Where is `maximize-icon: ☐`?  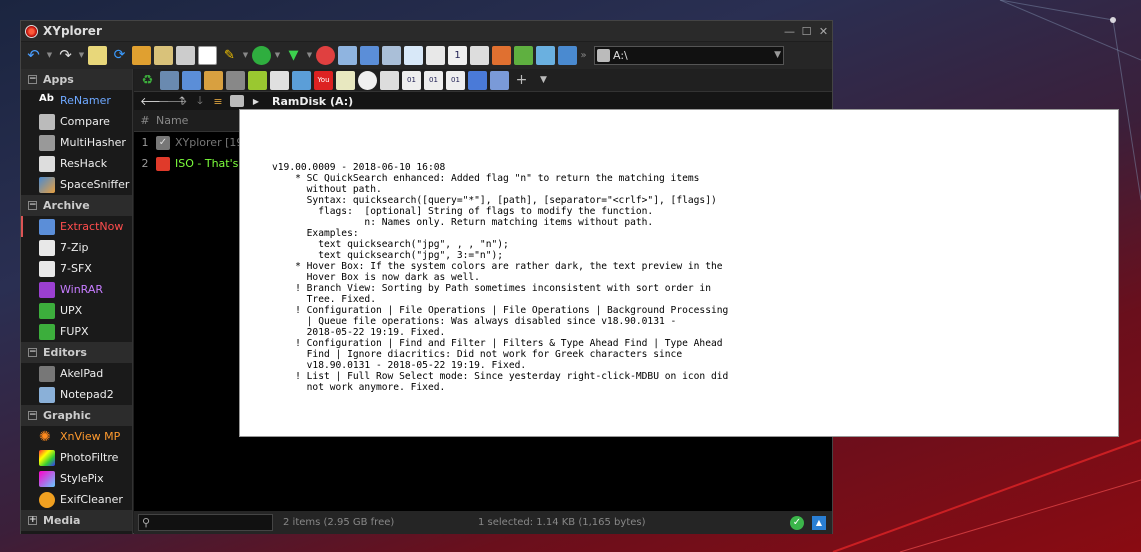 maximize-icon: ☐ is located at coordinates (806, 31).